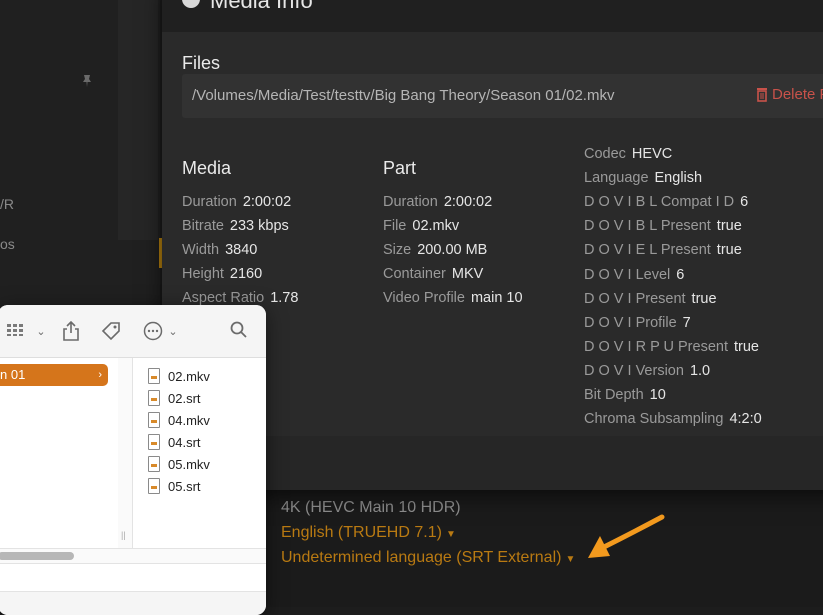 The image size is (823, 615). Describe the element at coordinates (400, 168) in the screenshot. I see `part-heading: Part` at that location.